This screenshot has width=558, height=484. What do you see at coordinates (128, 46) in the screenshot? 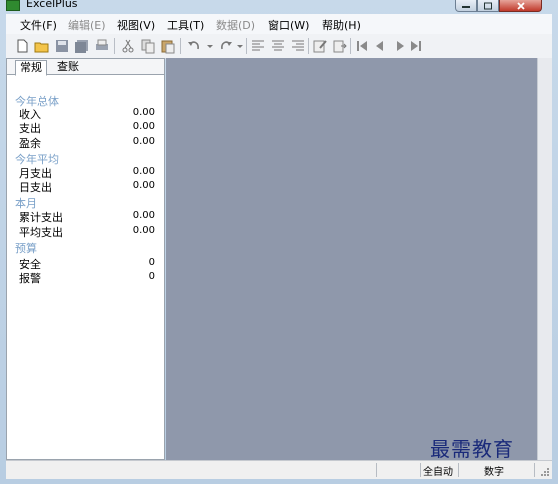
I see `cut-icon` at bounding box center [128, 46].